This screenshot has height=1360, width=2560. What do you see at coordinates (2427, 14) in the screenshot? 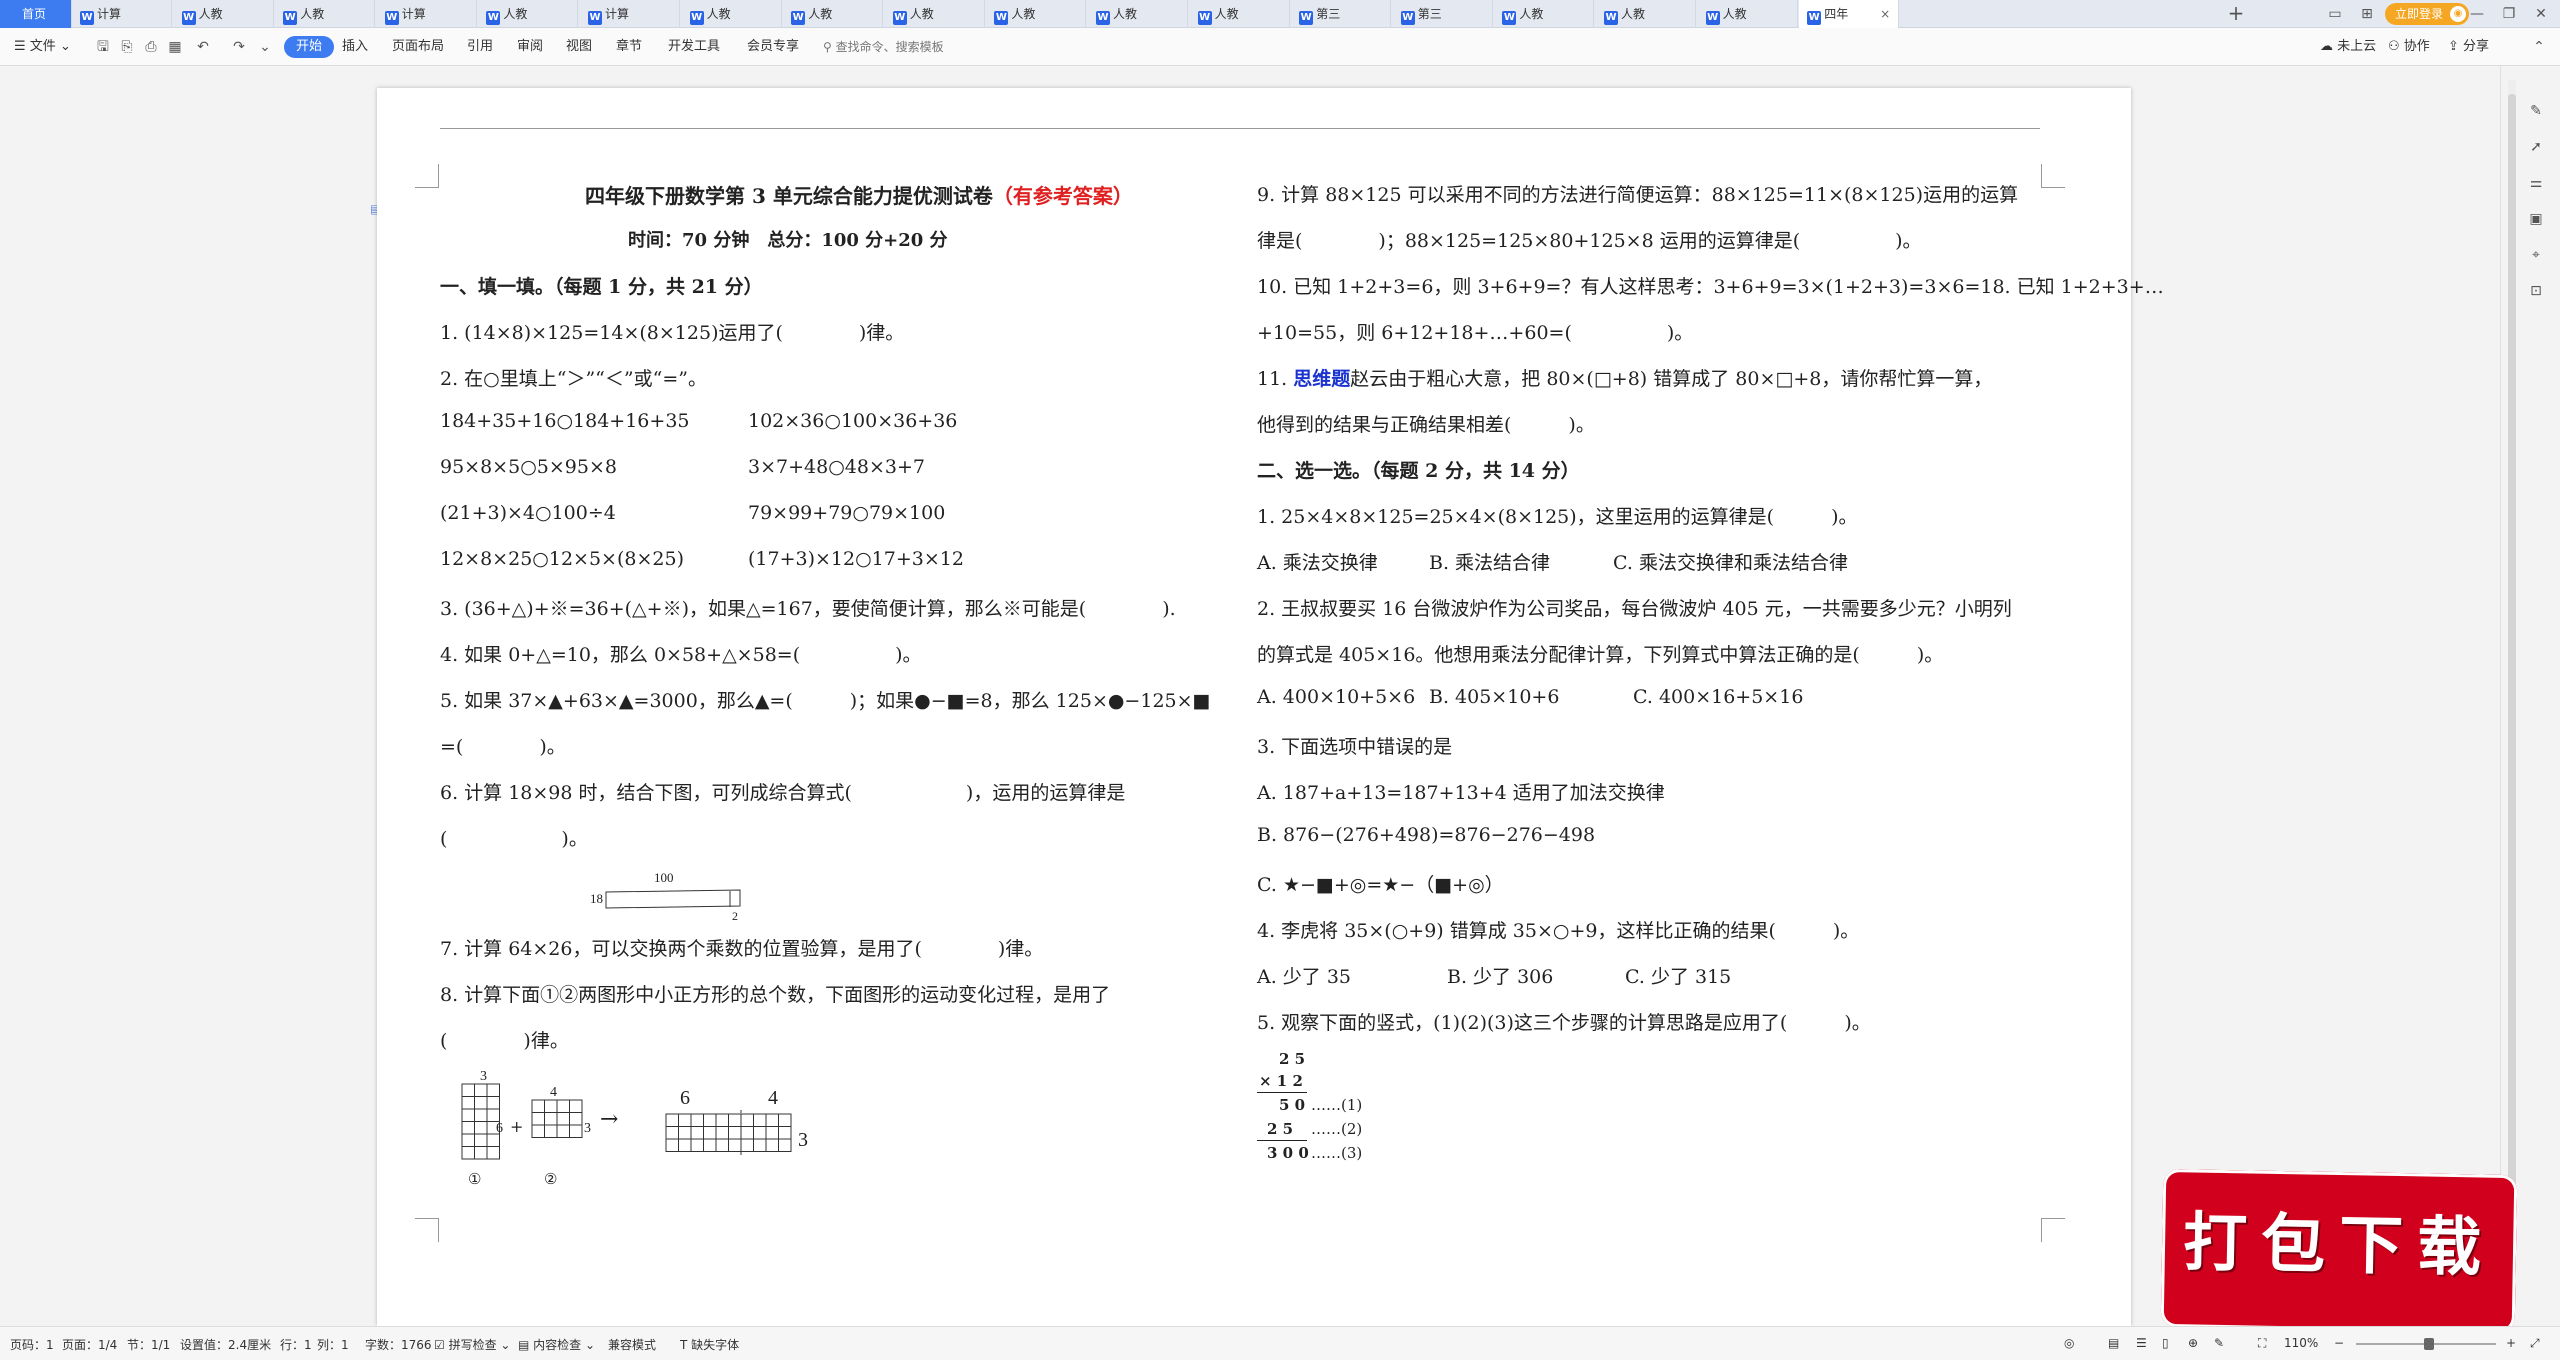
I see `login-button: 立即登录 ◉` at bounding box center [2427, 14].